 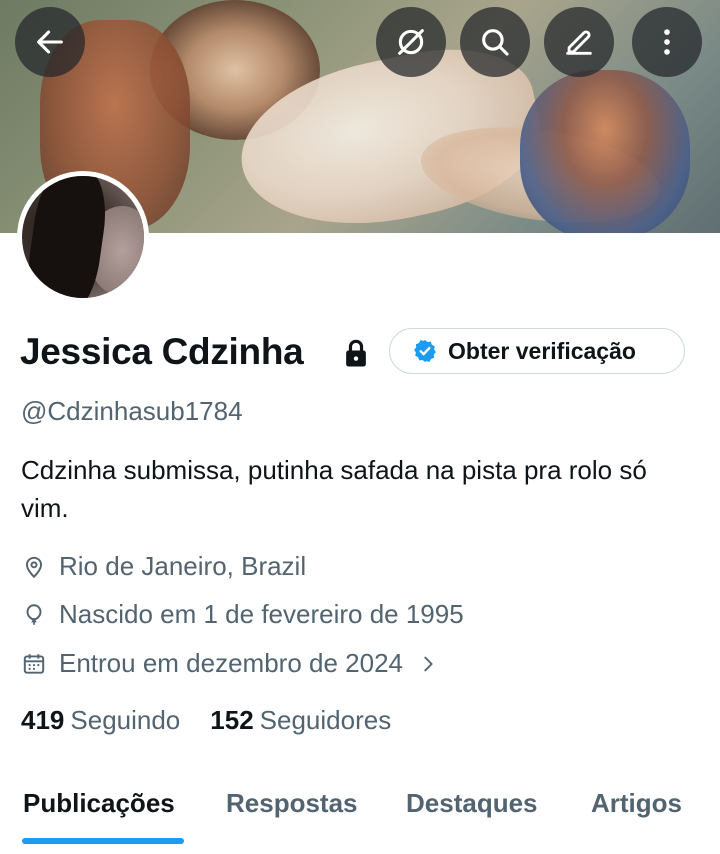 I want to click on more-button, so click(x=667, y=42).